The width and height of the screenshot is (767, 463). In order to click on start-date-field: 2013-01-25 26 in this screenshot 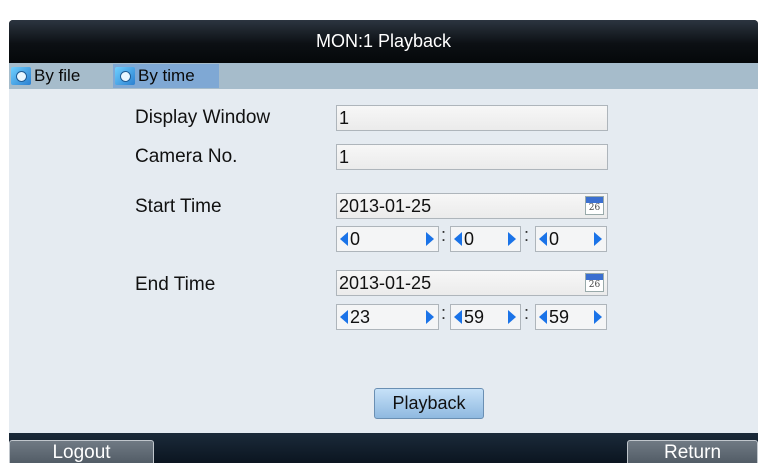, I will do `click(472, 206)`.